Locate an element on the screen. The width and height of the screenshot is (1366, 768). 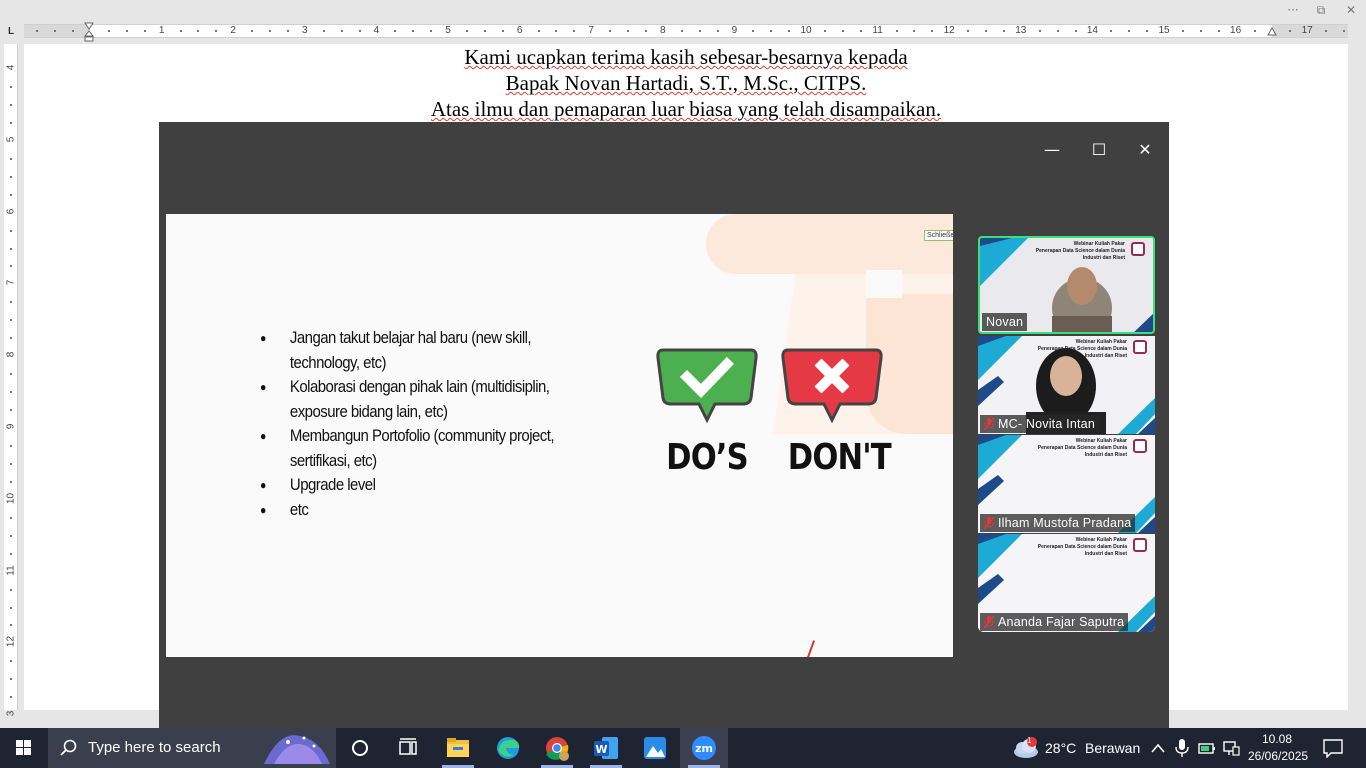
indent-marker is located at coordinates (89, 32).